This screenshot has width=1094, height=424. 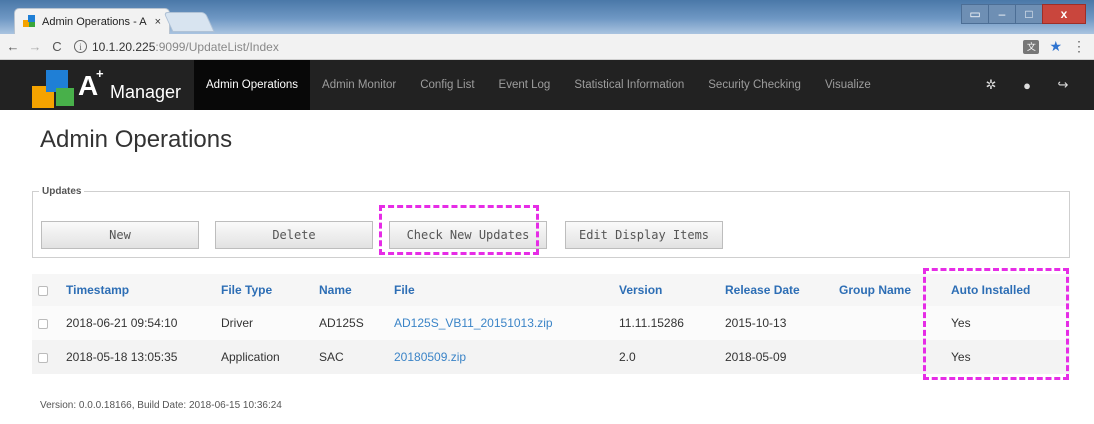 I want to click on window-controls: ▭ – □ x, so click(x=1023, y=14).